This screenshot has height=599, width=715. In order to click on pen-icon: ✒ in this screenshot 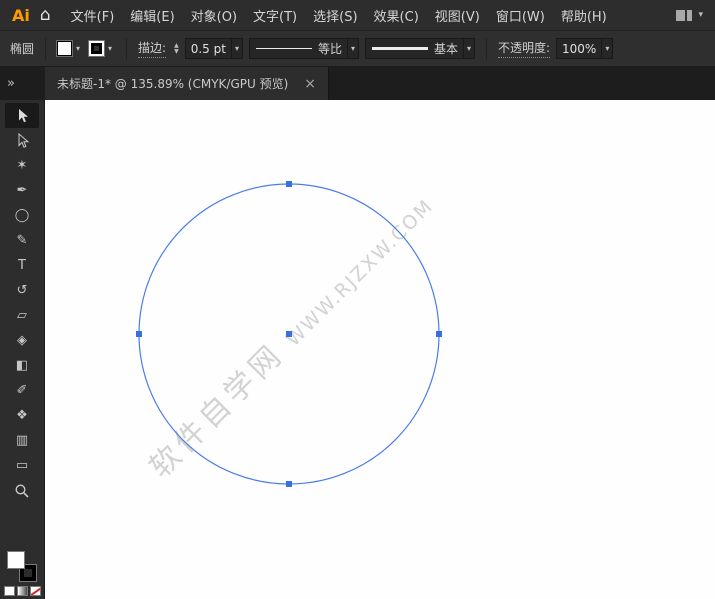, I will do `click(22, 190)`.